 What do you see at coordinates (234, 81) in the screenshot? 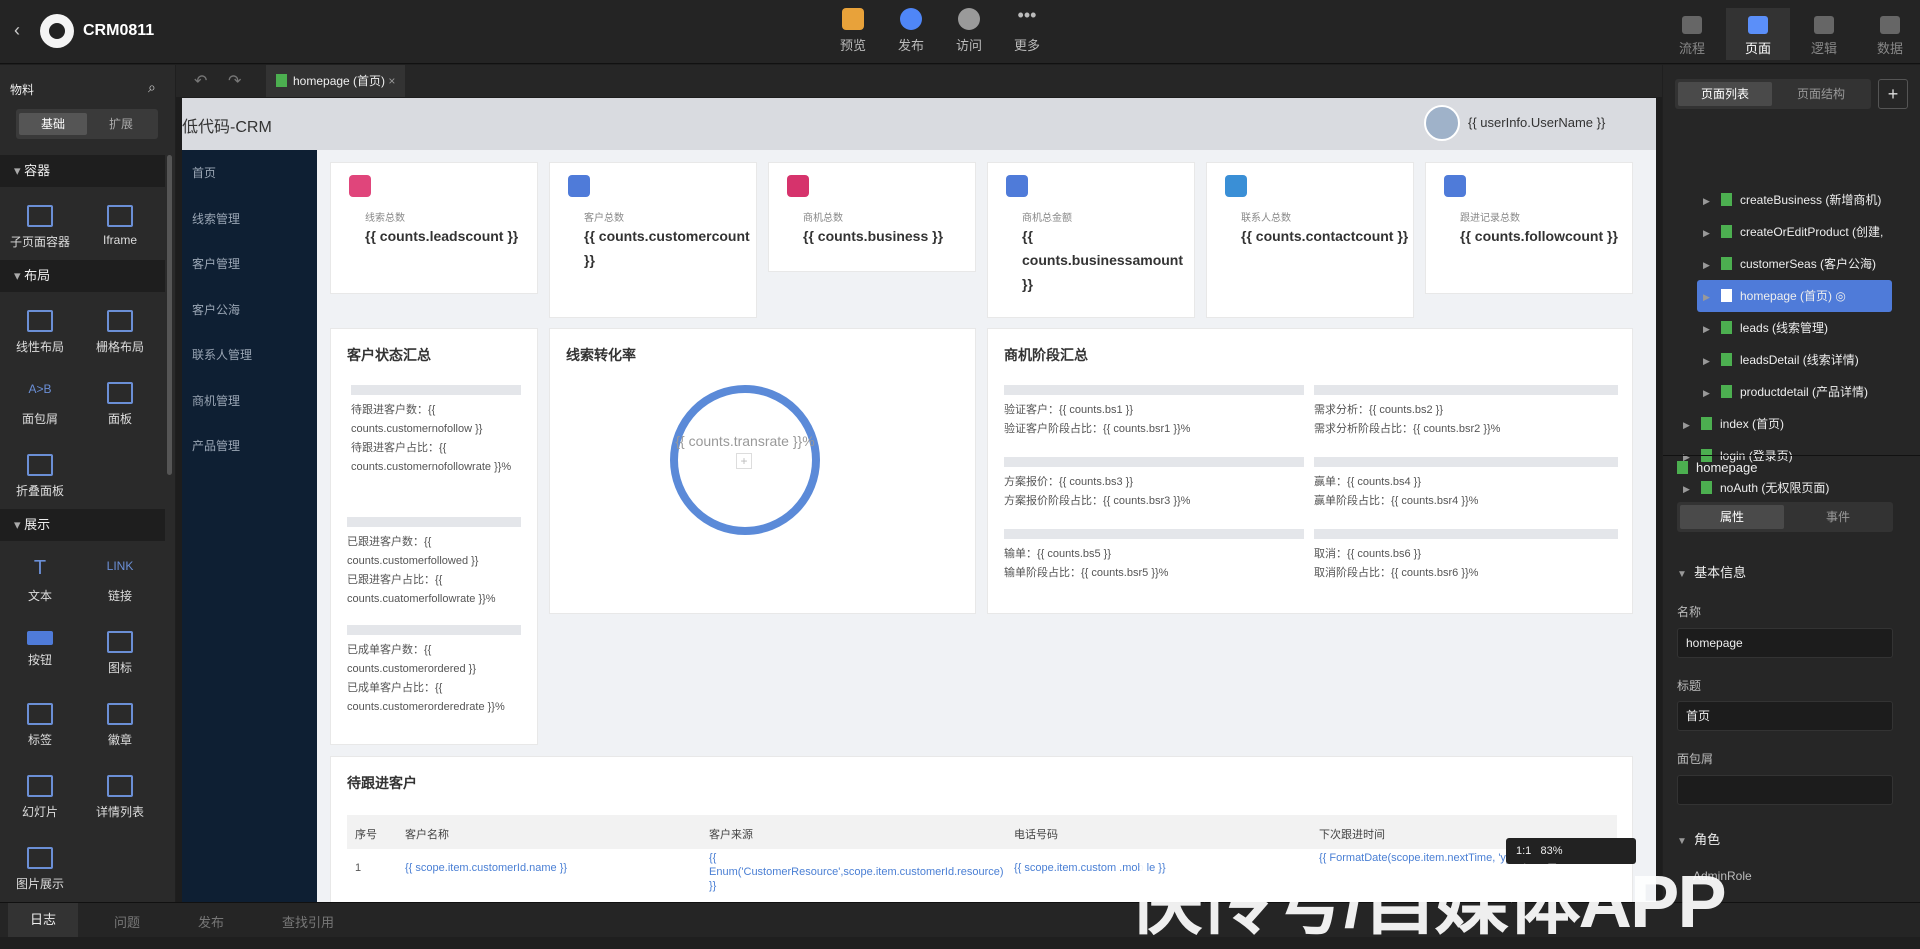
I see `redo-icon: ↷` at bounding box center [234, 81].